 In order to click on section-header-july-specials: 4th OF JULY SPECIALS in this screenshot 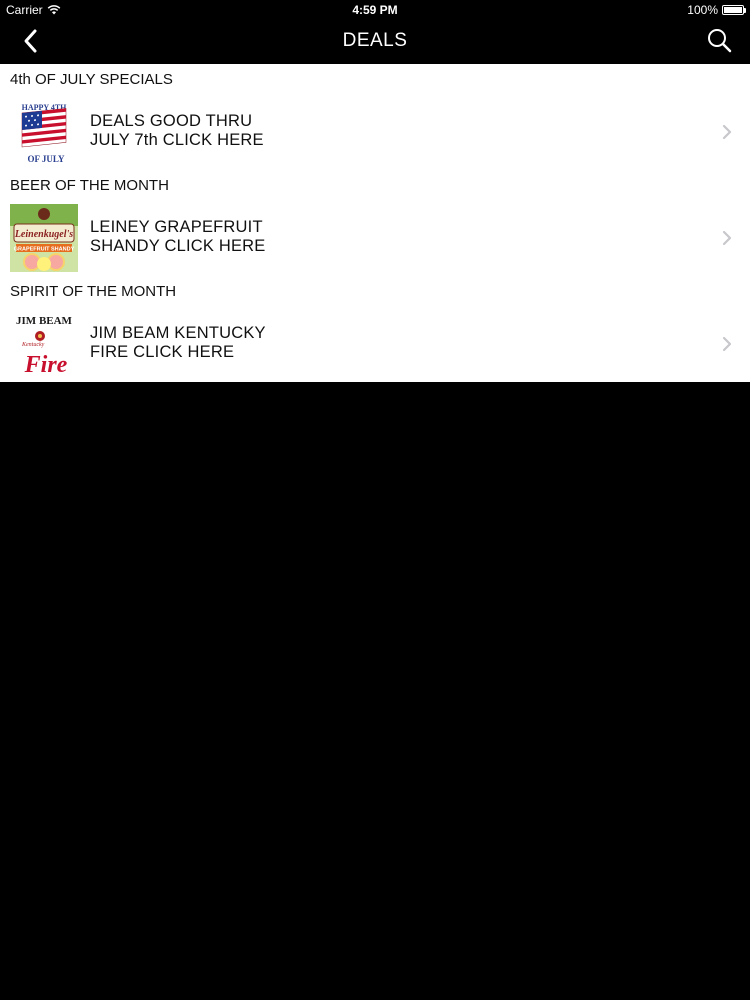, I will do `click(91, 79)`.